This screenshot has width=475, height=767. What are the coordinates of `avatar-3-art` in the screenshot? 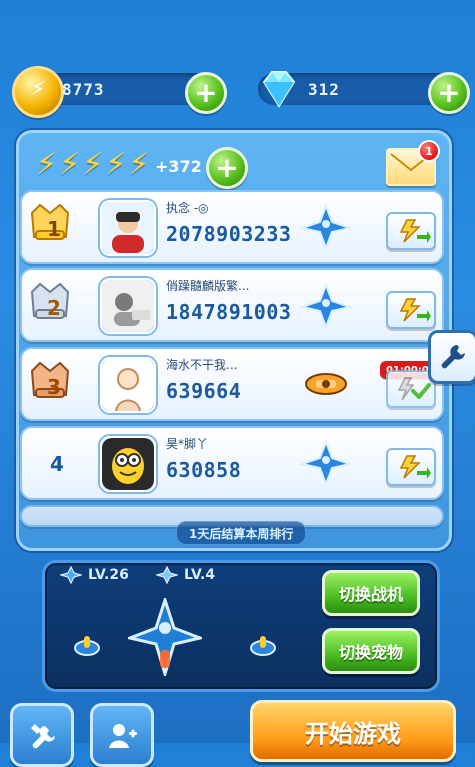 It's located at (128, 385).